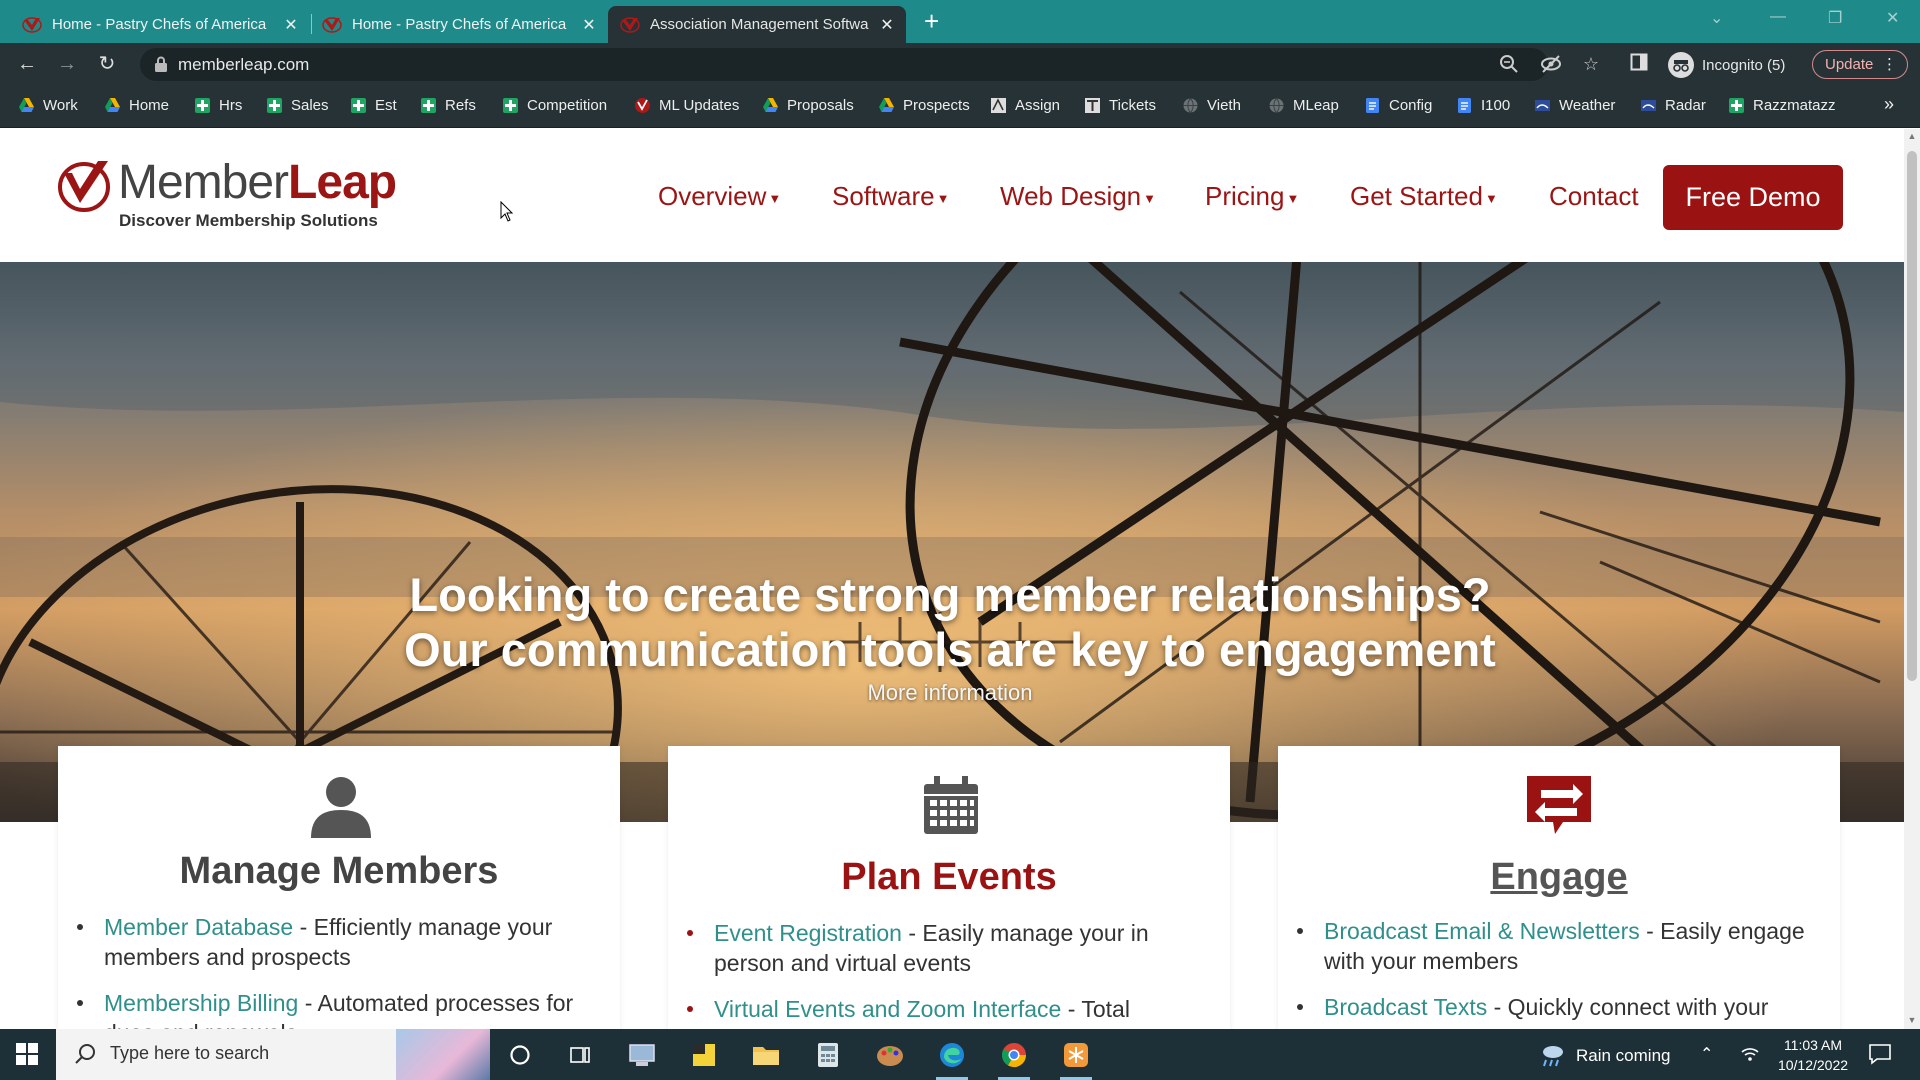  Describe the element at coordinates (226, 195) in the screenshot. I see `memberleap-logo: MemberLeap Discover Membership Solutions` at that location.